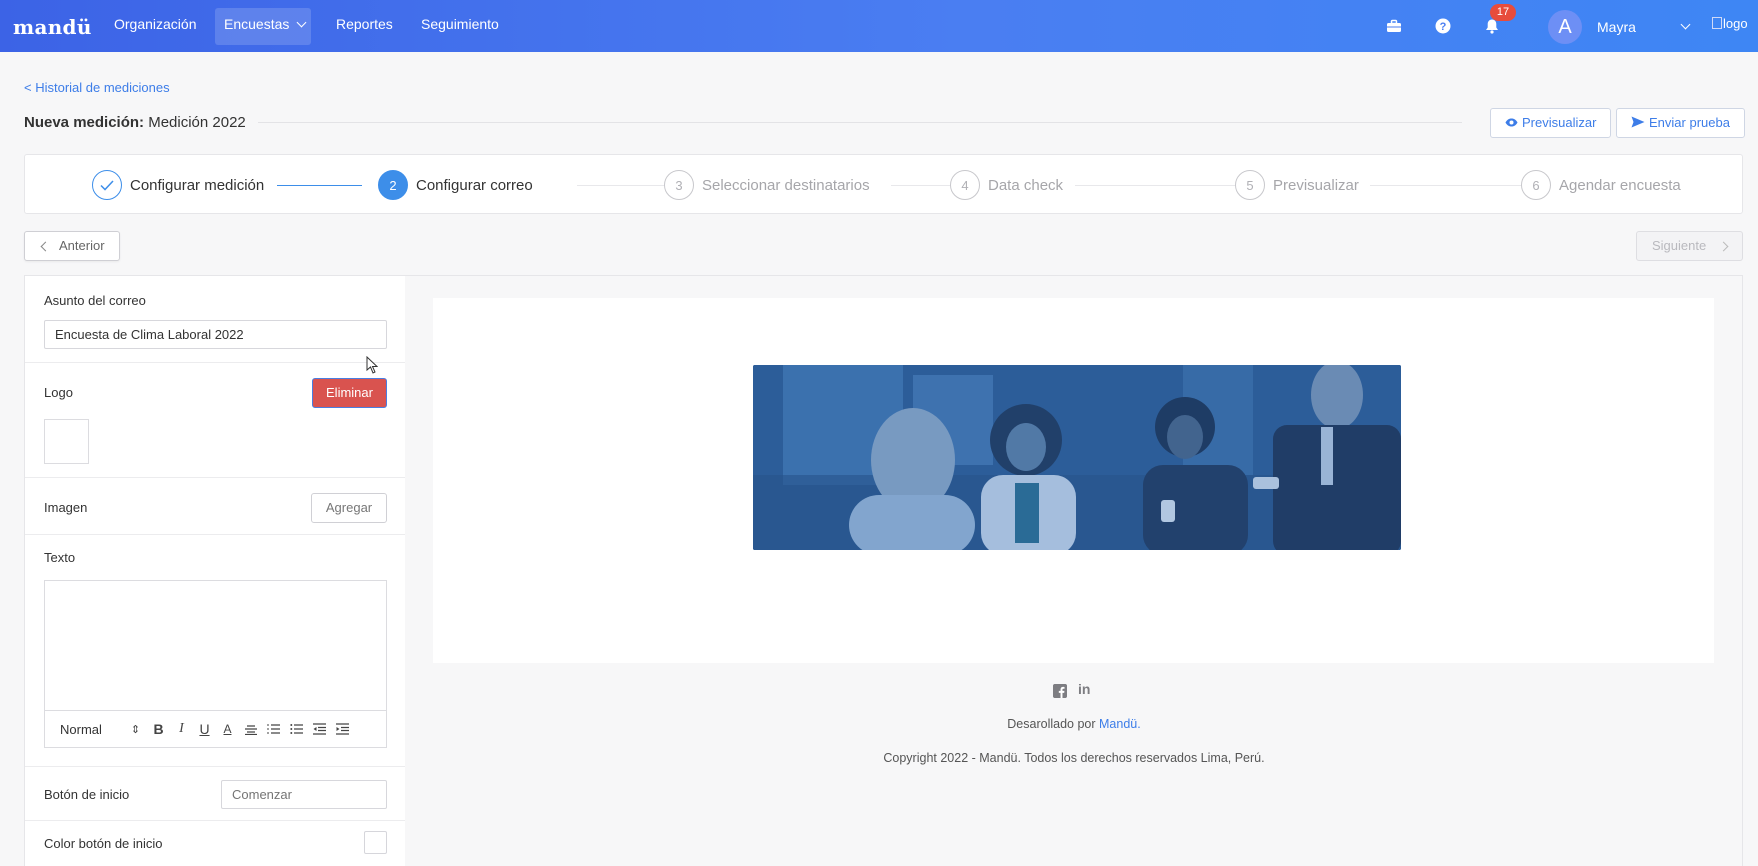 This screenshot has height=866, width=1758. I want to click on subject-input, so click(215, 334).